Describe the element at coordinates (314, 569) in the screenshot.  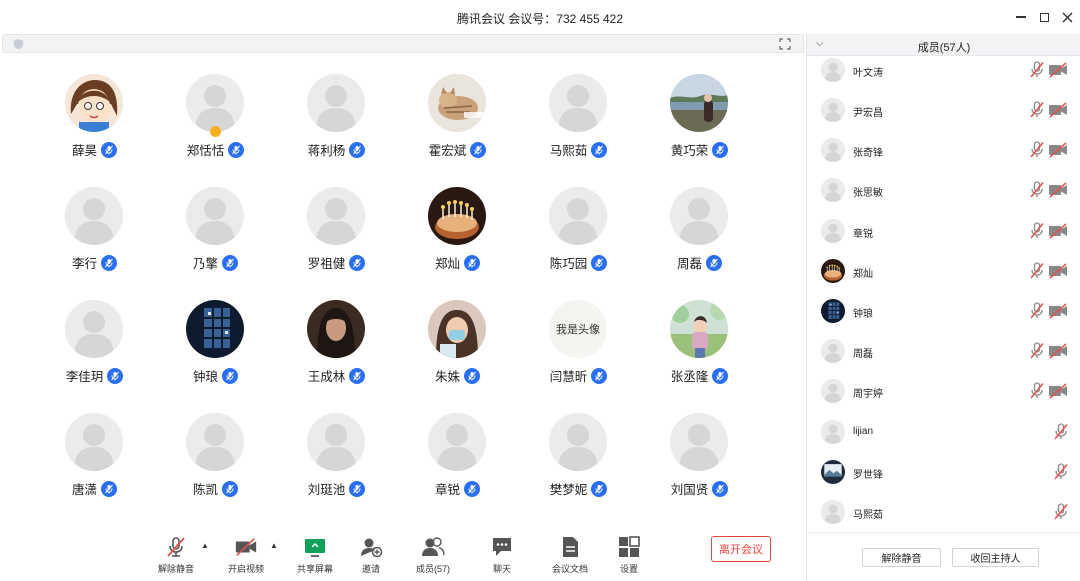
I see `share-screen-label: 共享屏幕` at that location.